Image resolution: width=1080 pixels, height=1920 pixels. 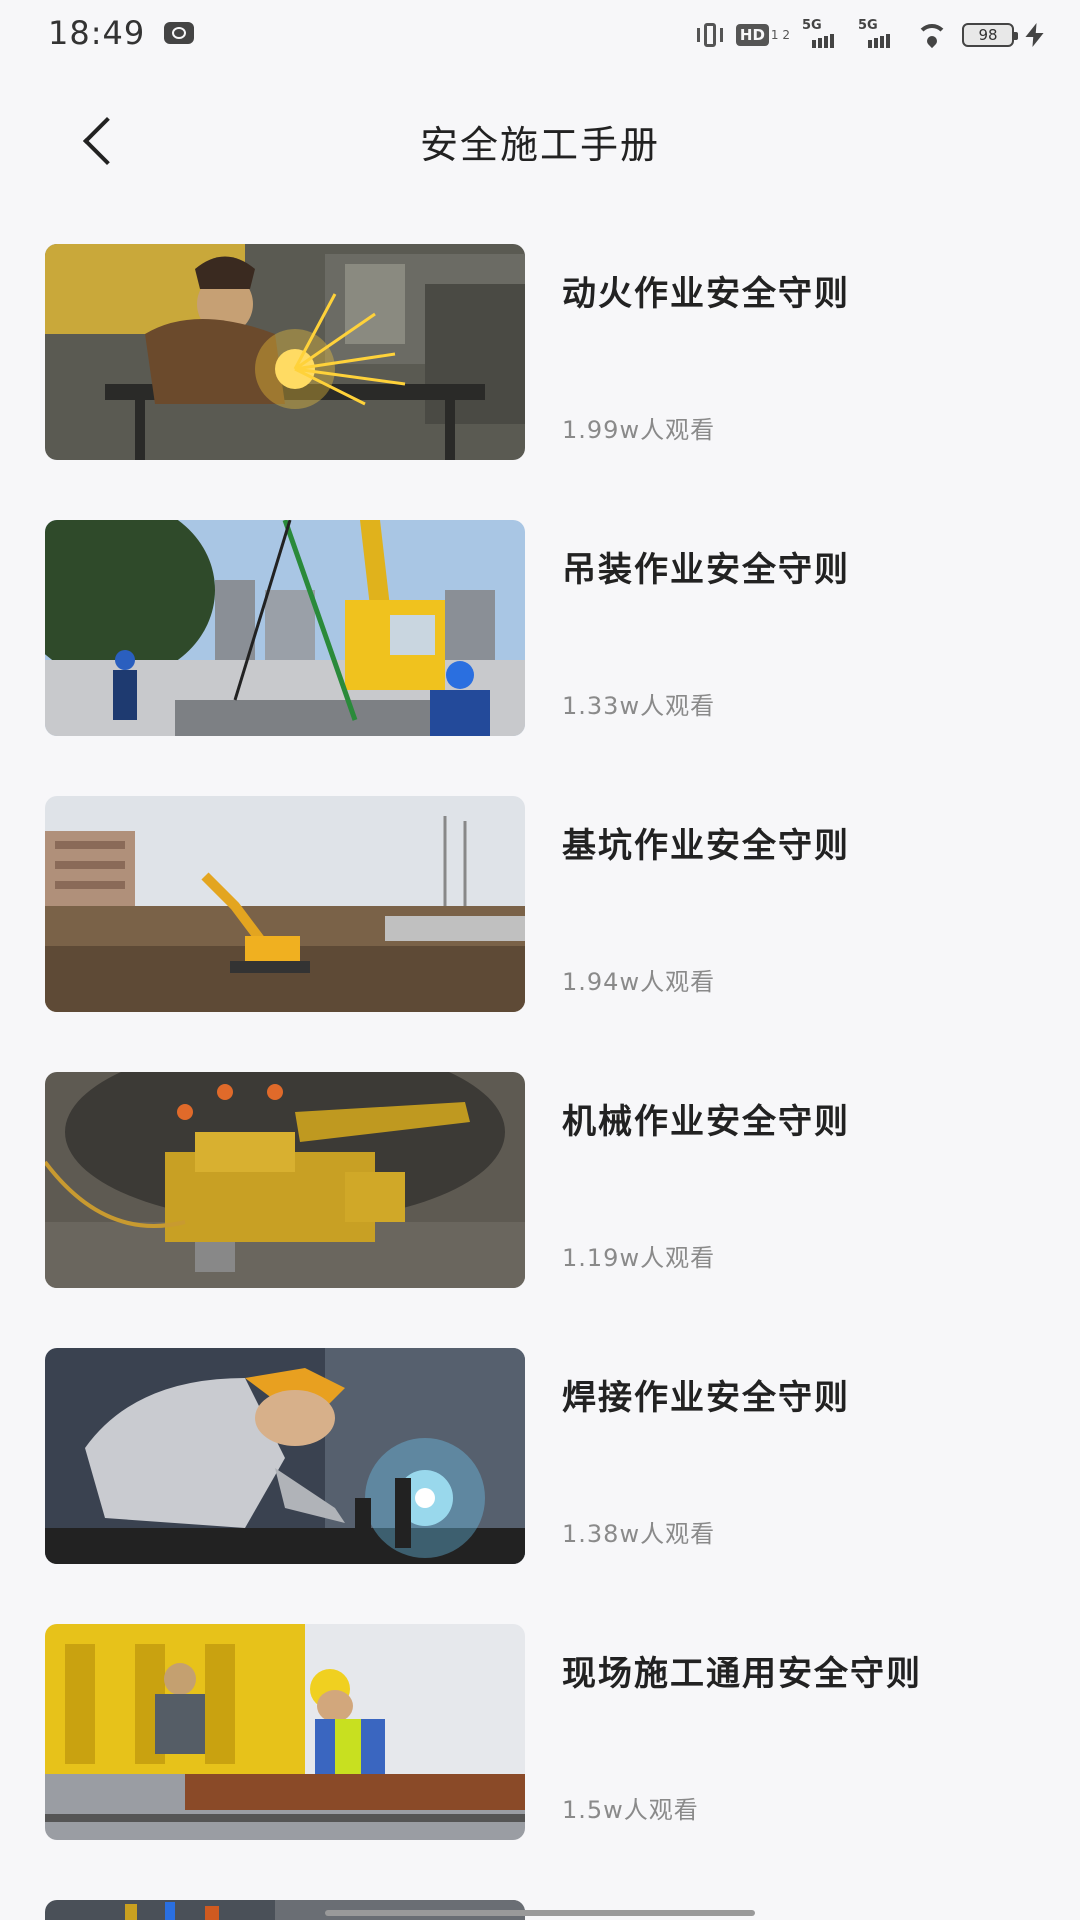 I want to click on item-title: 吊装作业安全守则, so click(x=706, y=570).